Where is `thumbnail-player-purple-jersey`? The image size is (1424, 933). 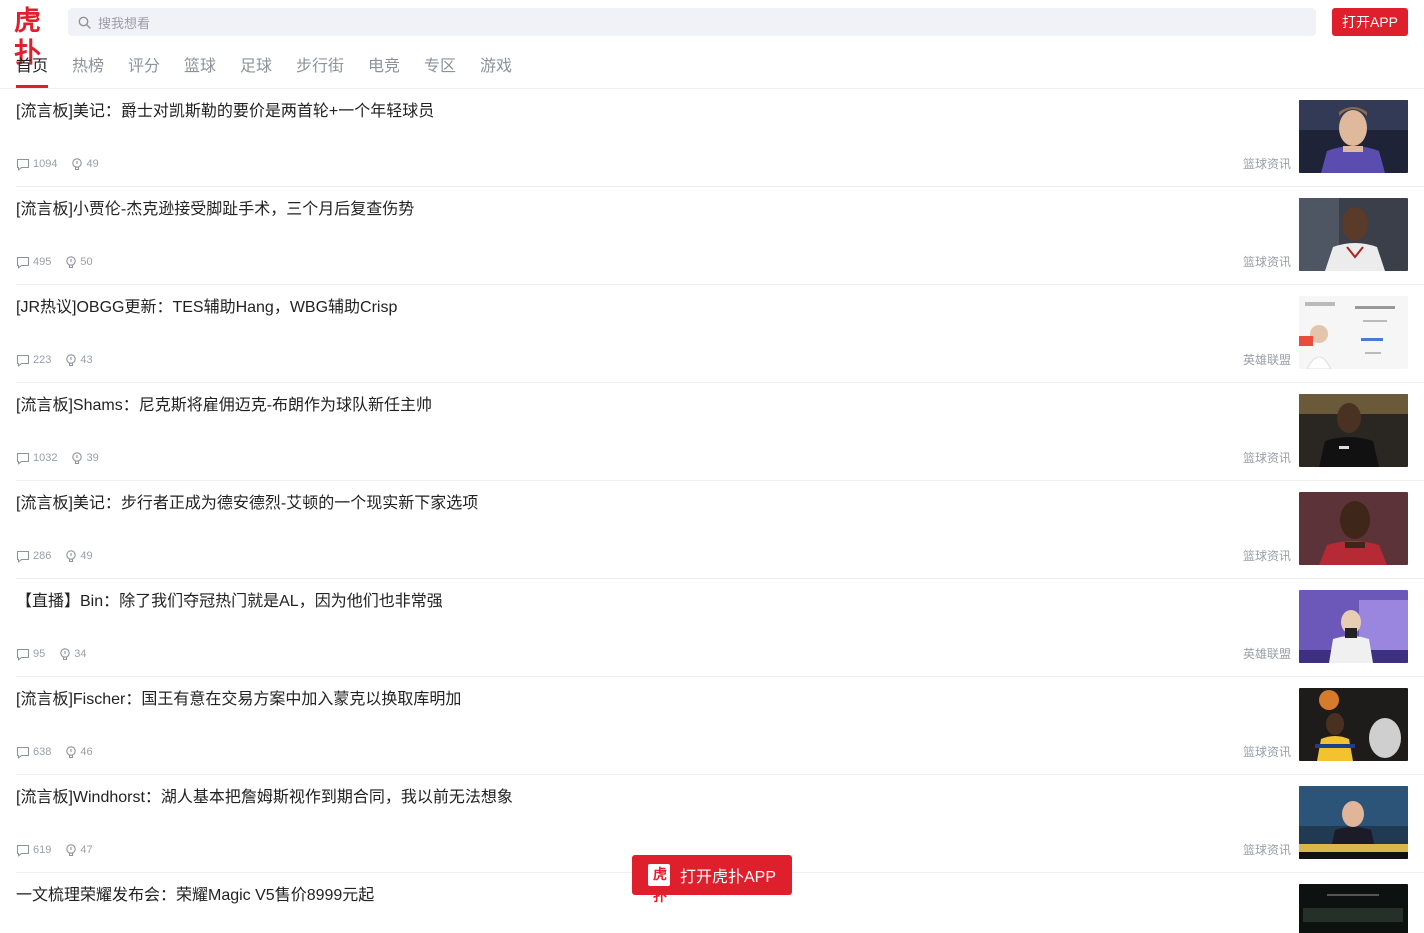
thumbnail-player-purple-jersey is located at coordinates (1353, 136).